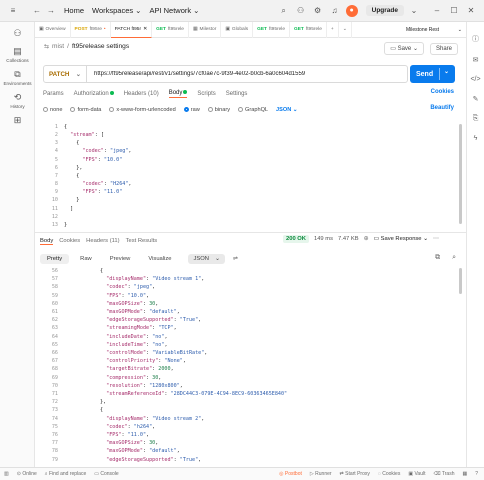 Image resolution: width=484 pixels, height=480 pixels. What do you see at coordinates (271, 29) in the screenshot?
I see `tab-get-2: GET ft95rele` at bounding box center [271, 29].